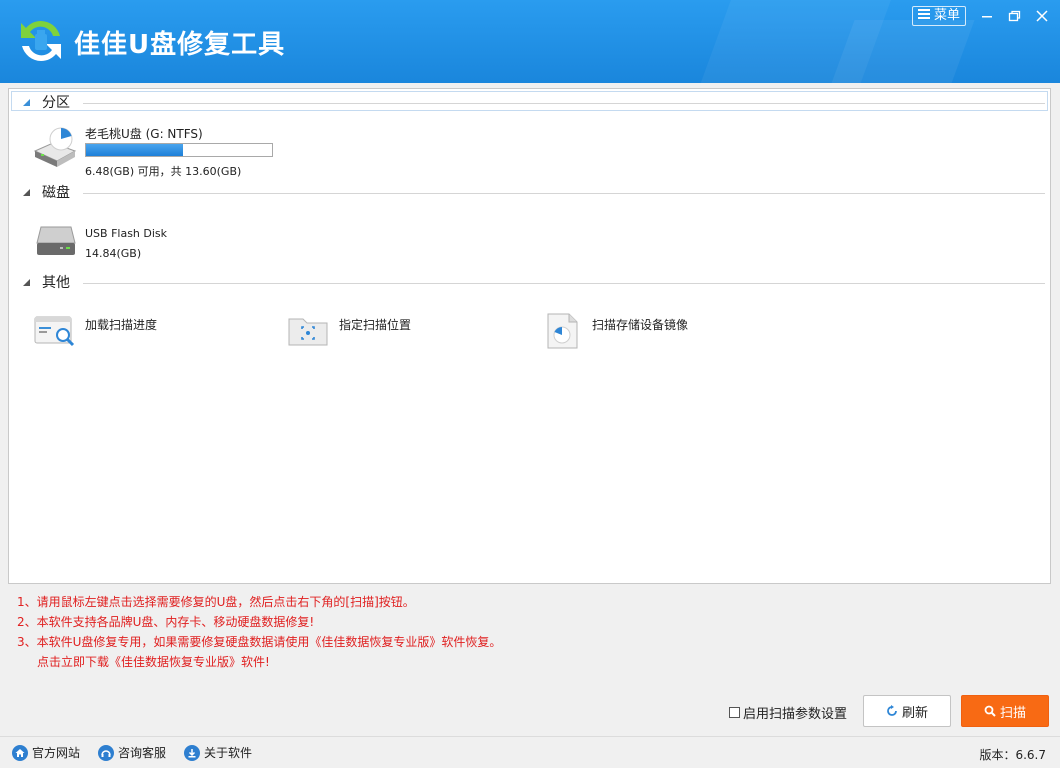 The height and width of the screenshot is (768, 1060). Describe the element at coordinates (1012, 755) in the screenshot. I see `version-label: 版本：6.6.7` at that location.